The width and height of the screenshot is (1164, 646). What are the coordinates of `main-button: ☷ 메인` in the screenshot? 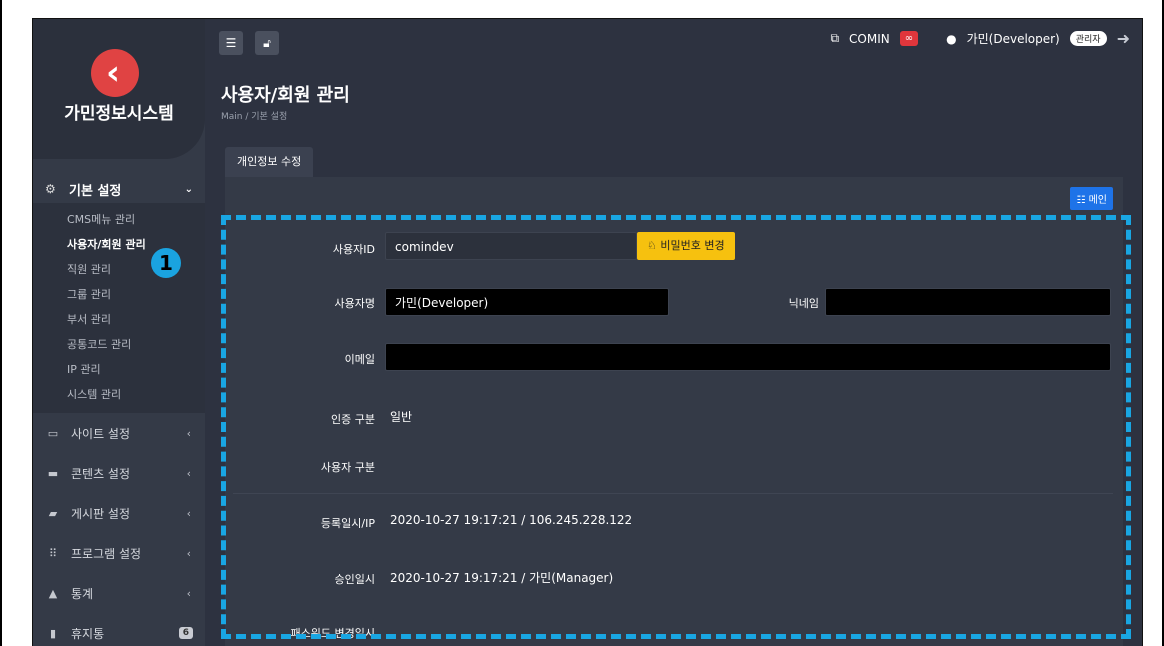 It's located at (1091, 198).